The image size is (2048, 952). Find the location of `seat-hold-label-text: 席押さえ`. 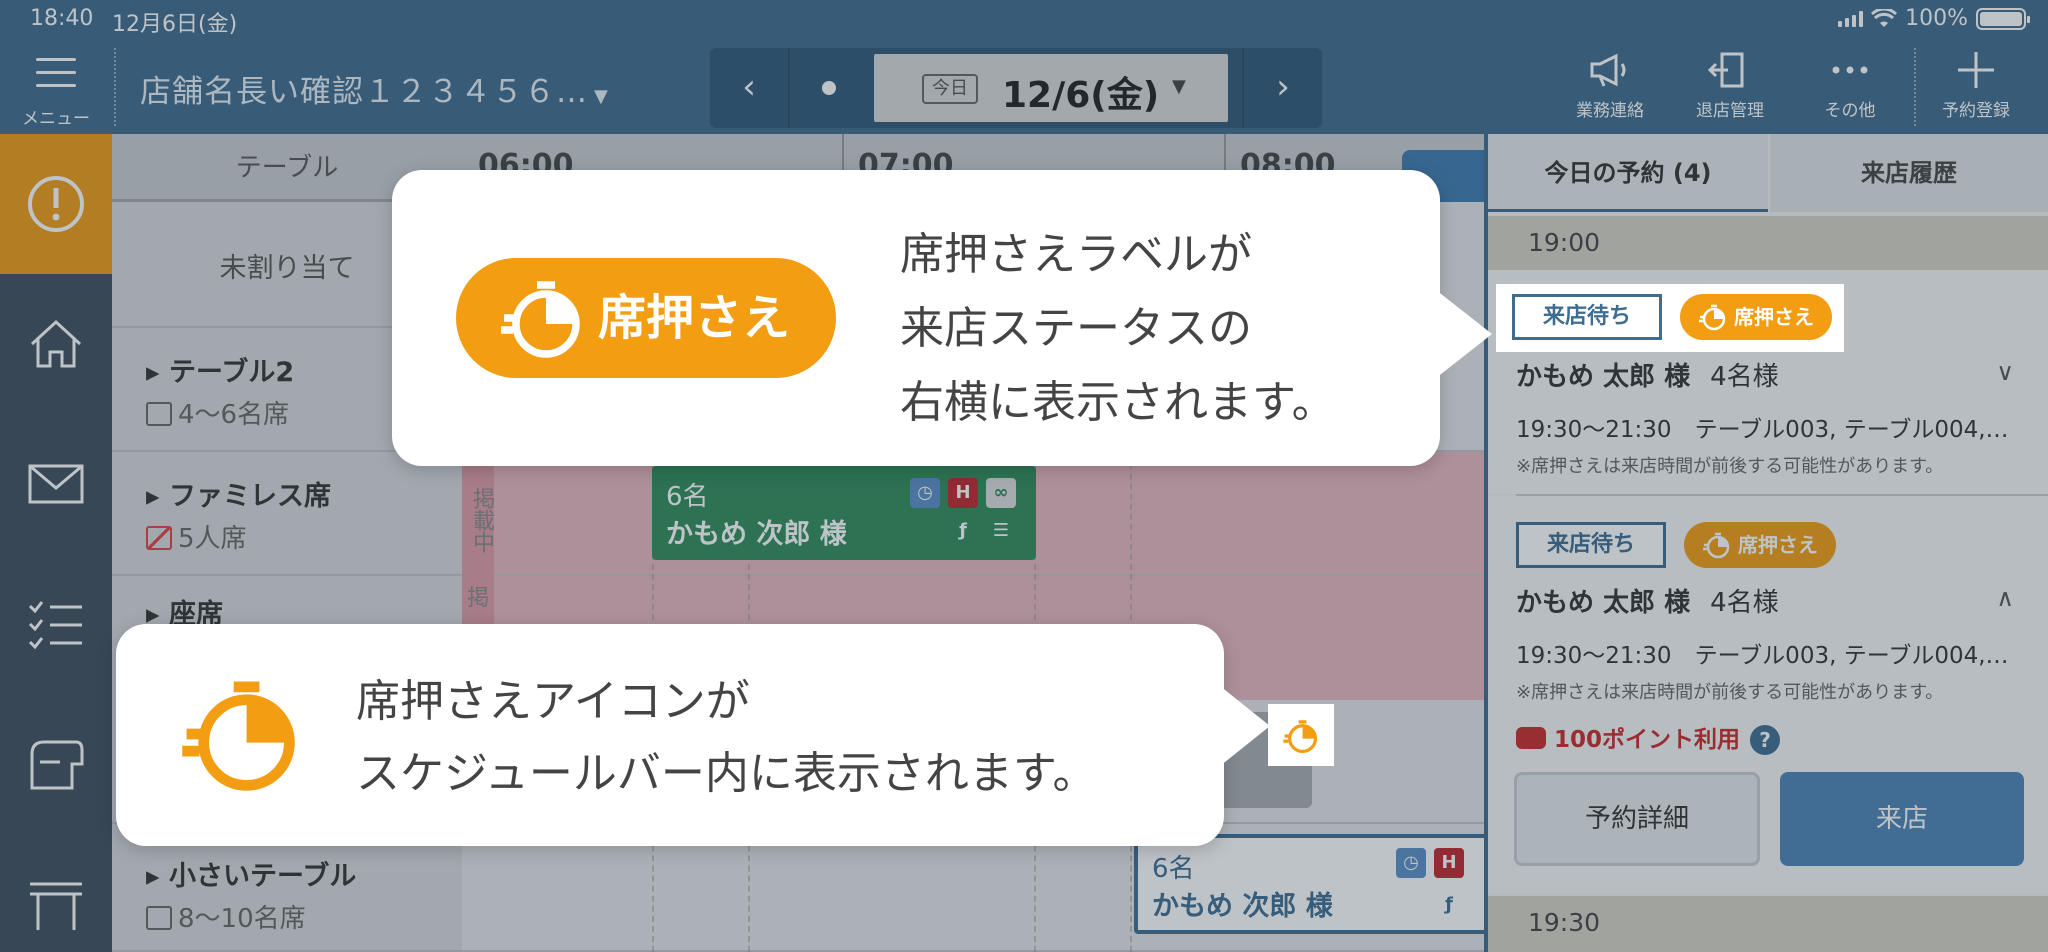

seat-hold-label-text: 席押さえ is located at coordinates (694, 318).